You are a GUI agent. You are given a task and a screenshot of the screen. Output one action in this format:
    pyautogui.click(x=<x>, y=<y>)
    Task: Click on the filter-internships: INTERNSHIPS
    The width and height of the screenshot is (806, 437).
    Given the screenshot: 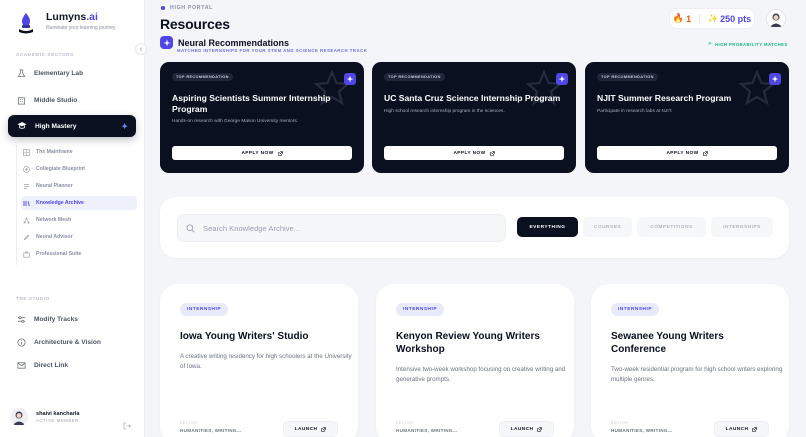 What is the action you would take?
    pyautogui.click(x=742, y=227)
    